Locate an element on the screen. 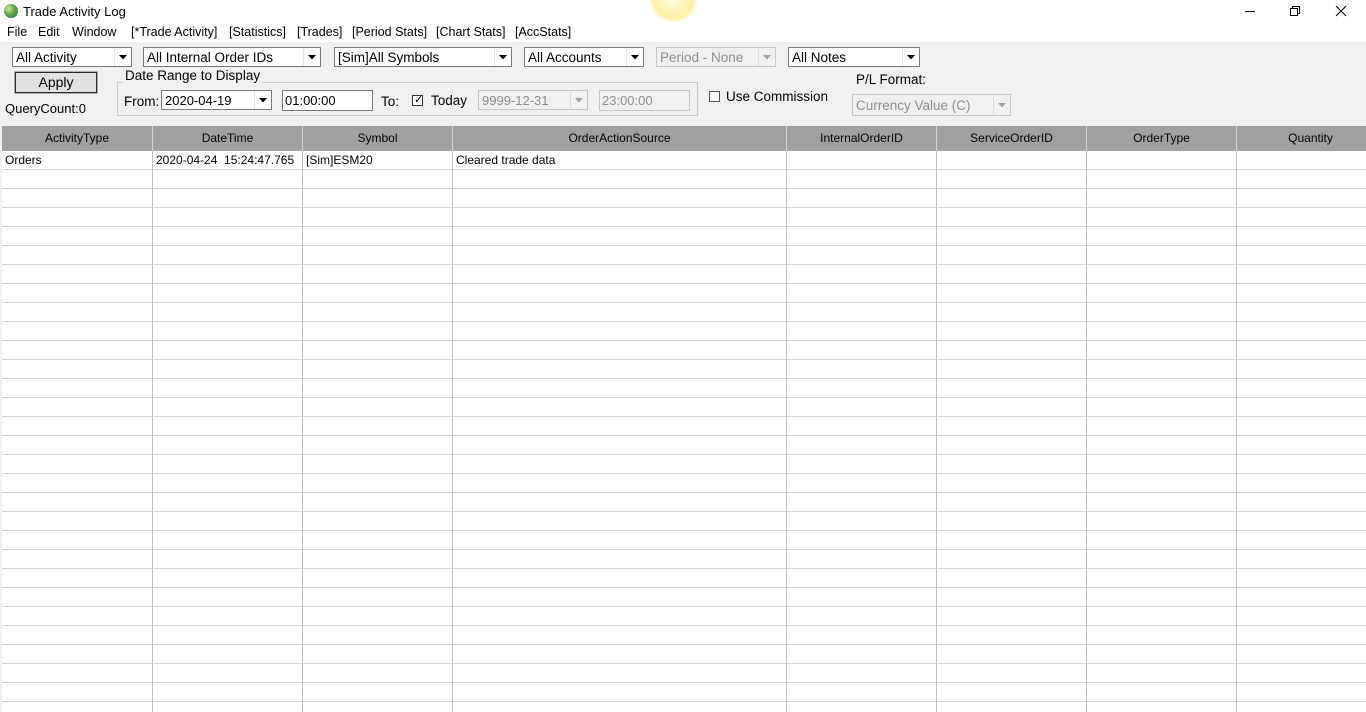 The image size is (1366, 712). column-header-quantity: Quantity is located at coordinates (1301, 138).